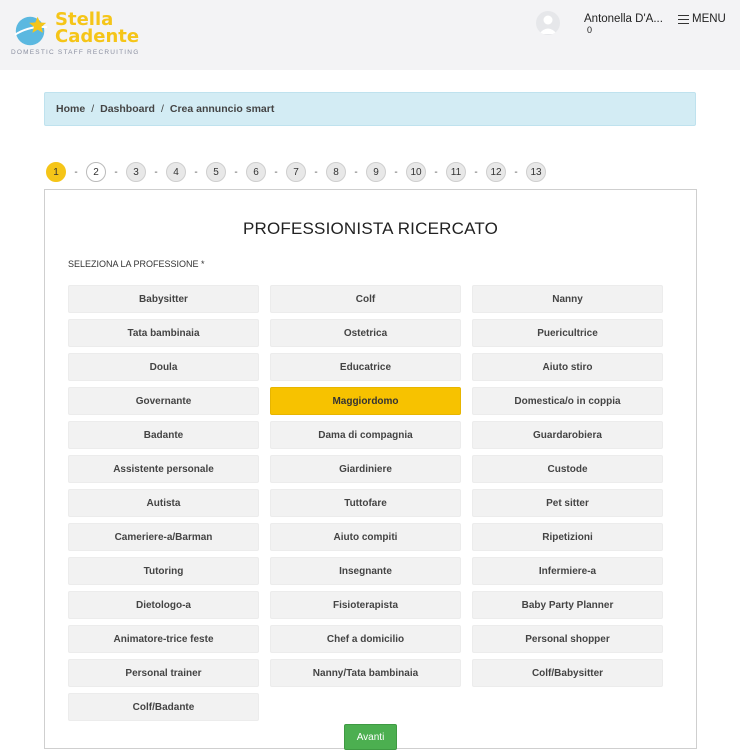  Describe the element at coordinates (683, 19) in the screenshot. I see `hamburger-icon` at that location.